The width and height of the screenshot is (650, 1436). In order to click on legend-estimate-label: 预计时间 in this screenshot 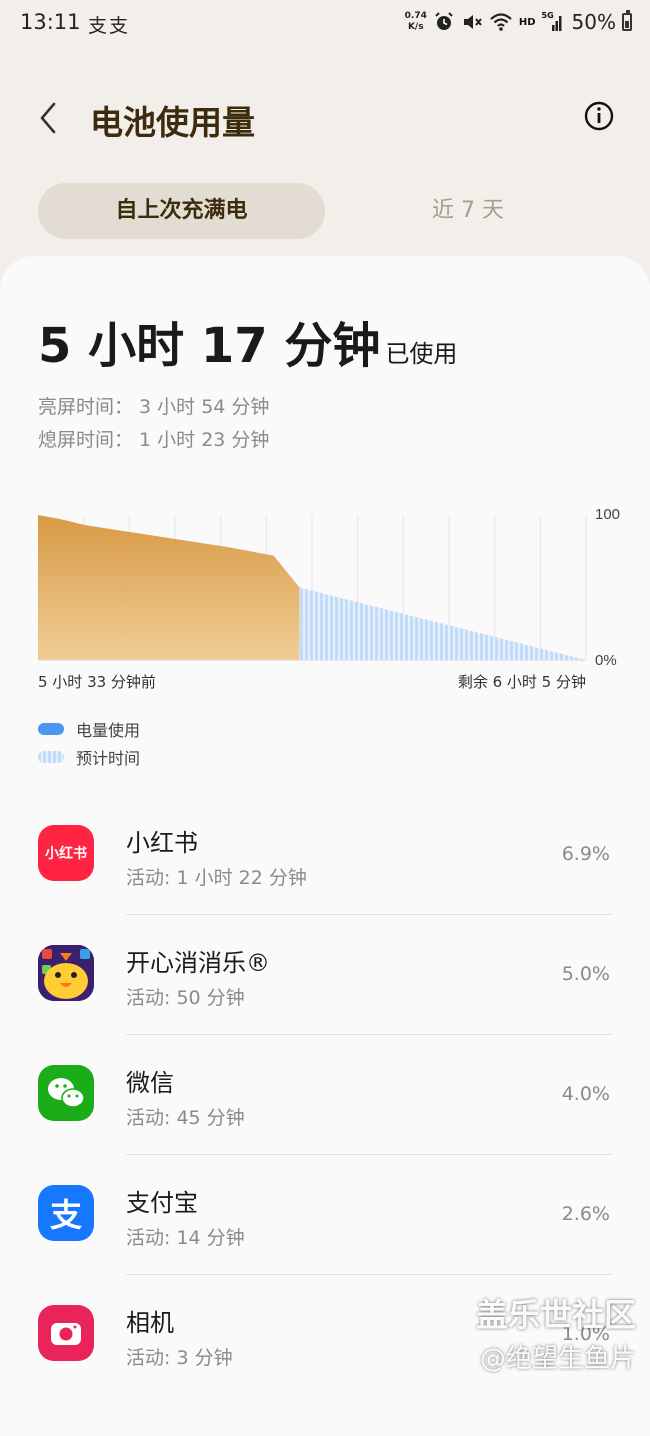, I will do `click(108, 758)`.